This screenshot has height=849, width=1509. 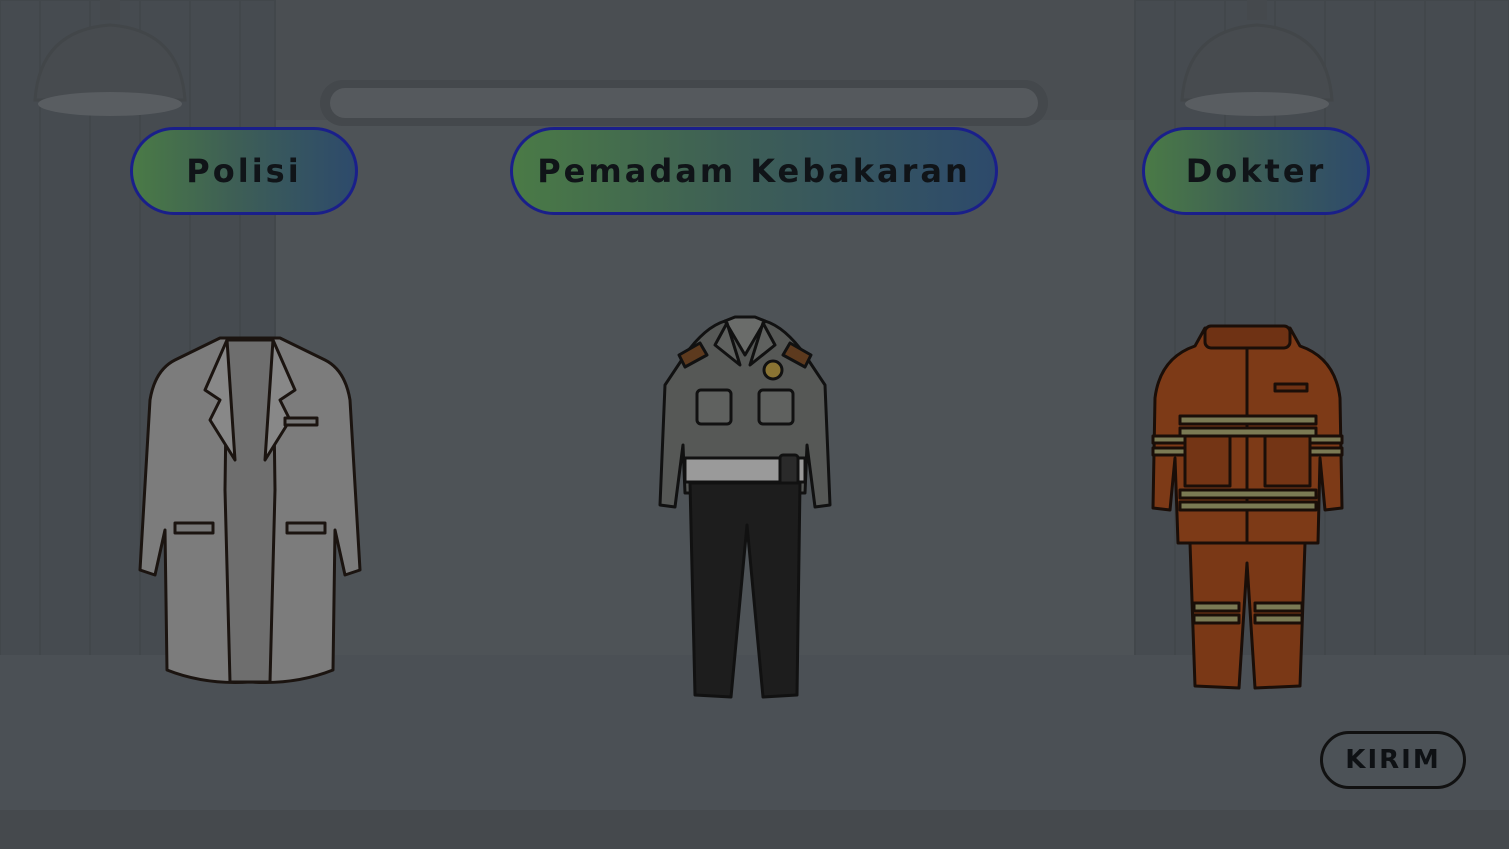 I want to click on label-dokter: Dokter, so click(x=1256, y=171).